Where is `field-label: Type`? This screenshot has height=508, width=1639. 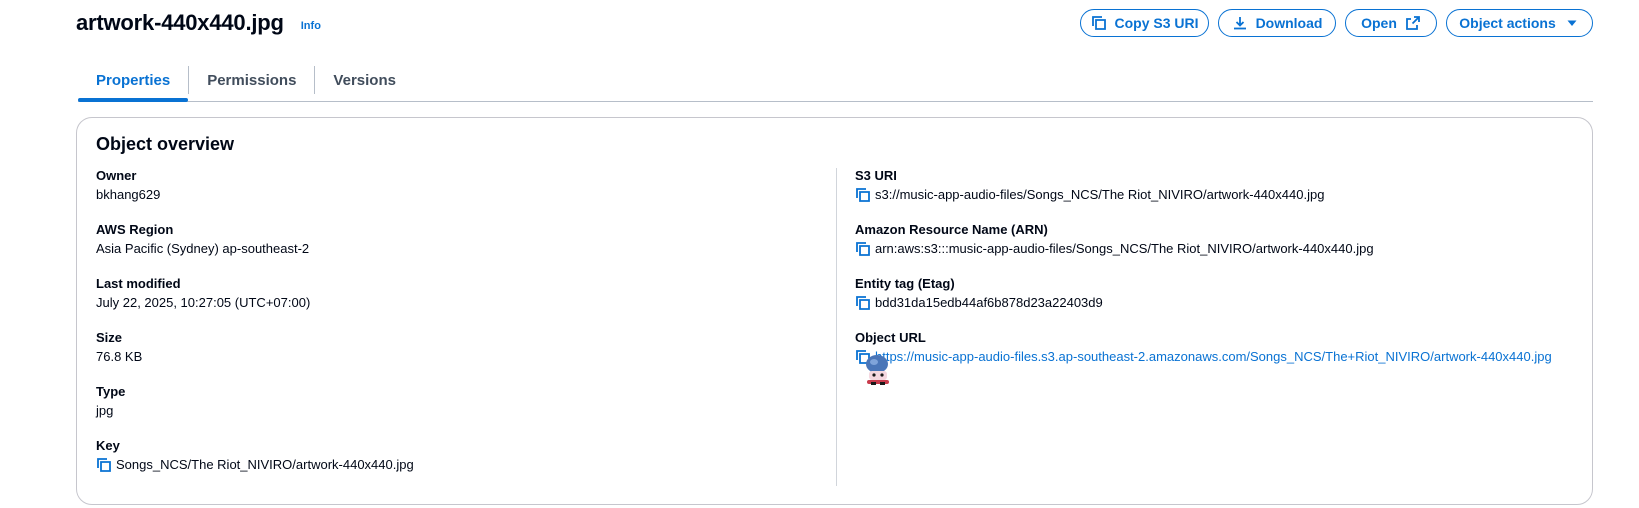
field-label: Type is located at coordinates (111, 391).